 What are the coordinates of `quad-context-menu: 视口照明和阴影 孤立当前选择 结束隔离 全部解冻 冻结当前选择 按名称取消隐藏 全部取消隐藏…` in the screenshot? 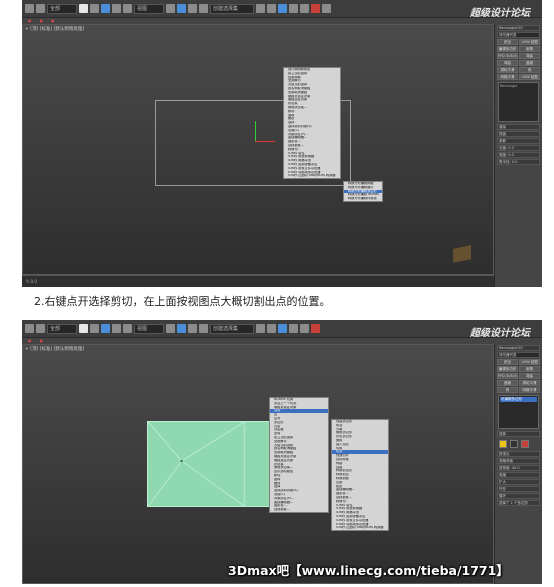 It's located at (312, 123).